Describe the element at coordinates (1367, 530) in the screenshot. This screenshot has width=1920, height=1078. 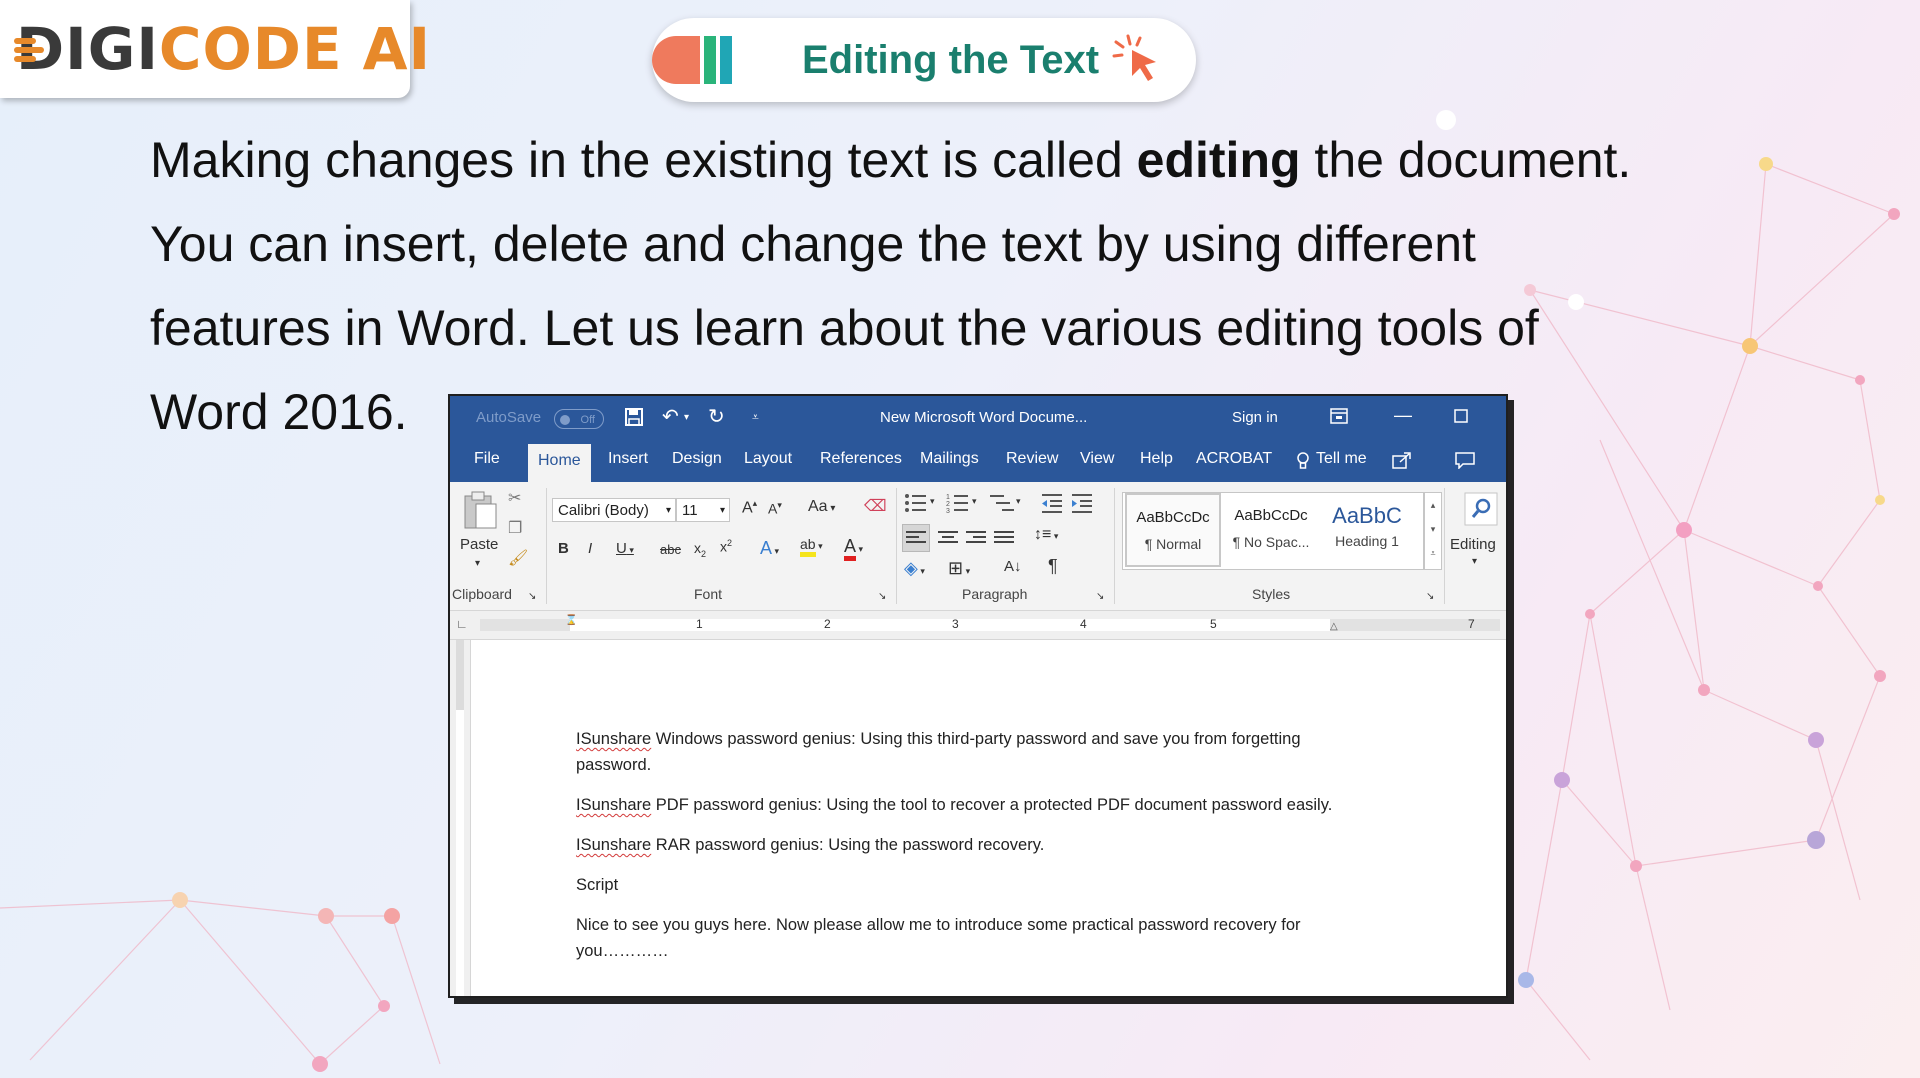
I see `style-heading-1: AaBbC Heading 1` at that location.